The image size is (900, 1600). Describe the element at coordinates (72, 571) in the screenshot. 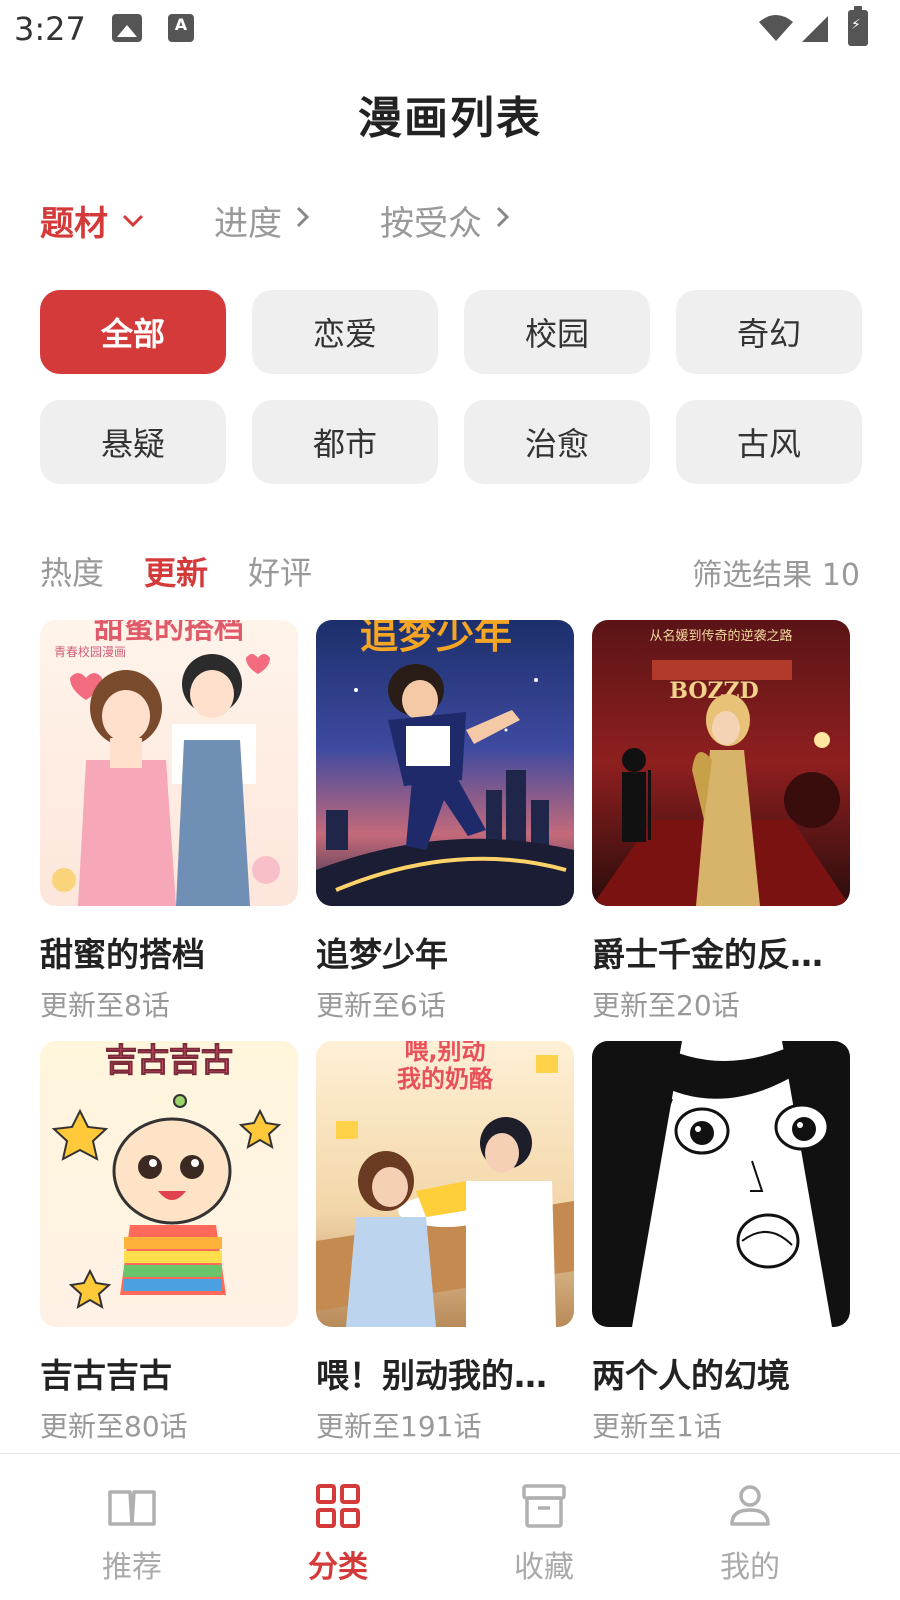

I see `sort-popularity: 热度` at that location.